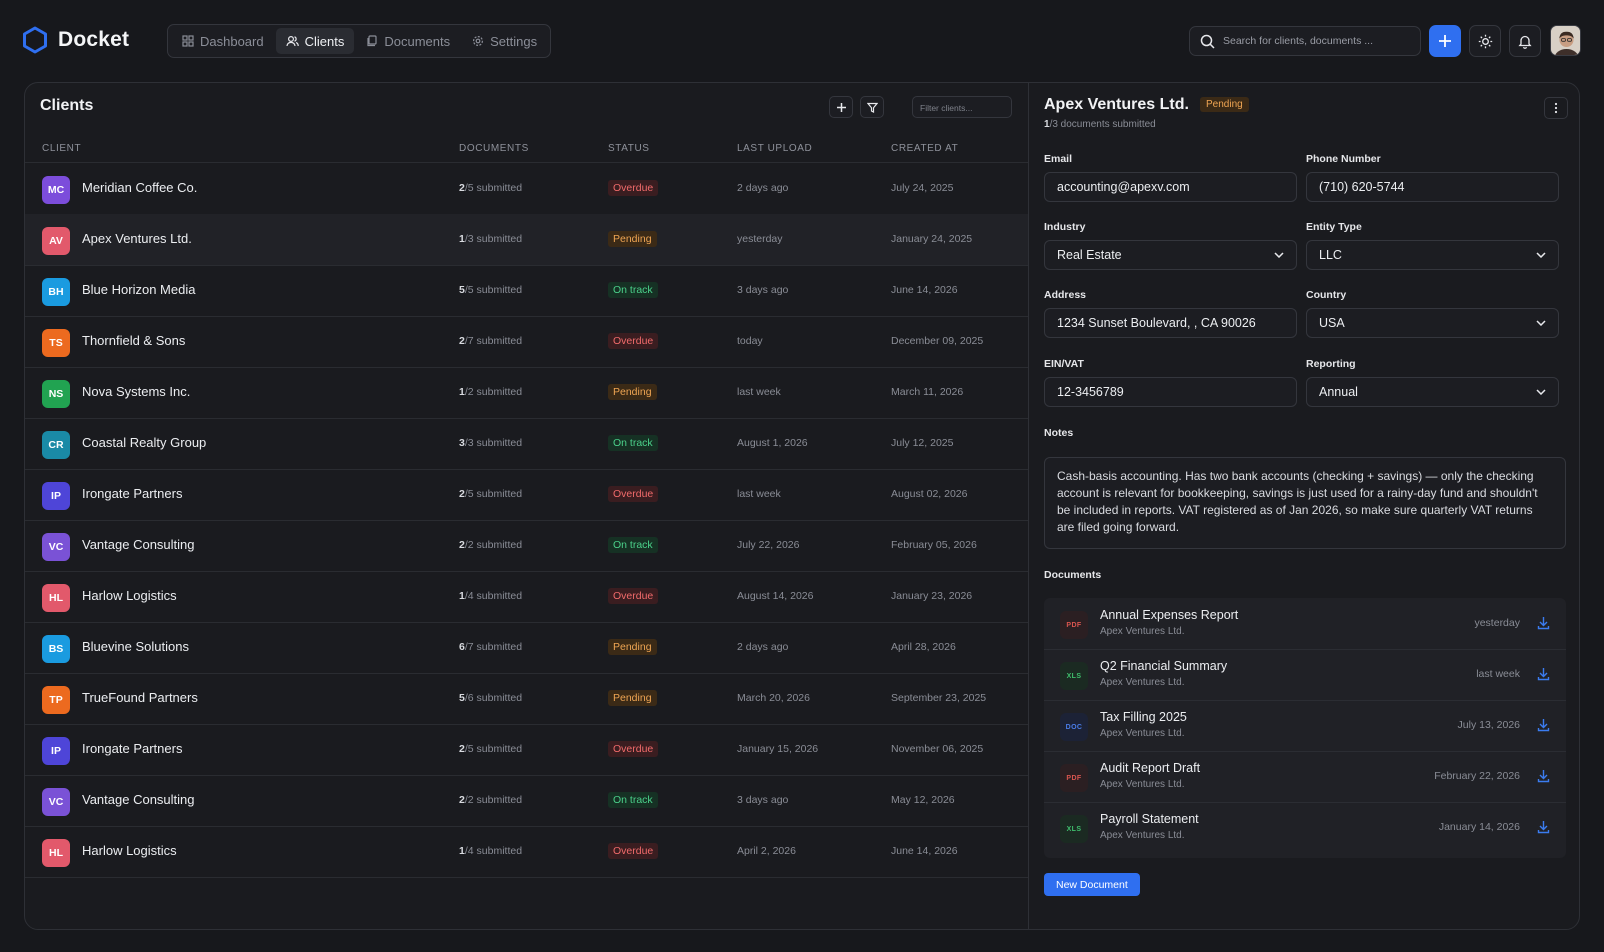  I want to click on nav-documents: Documents, so click(408, 41).